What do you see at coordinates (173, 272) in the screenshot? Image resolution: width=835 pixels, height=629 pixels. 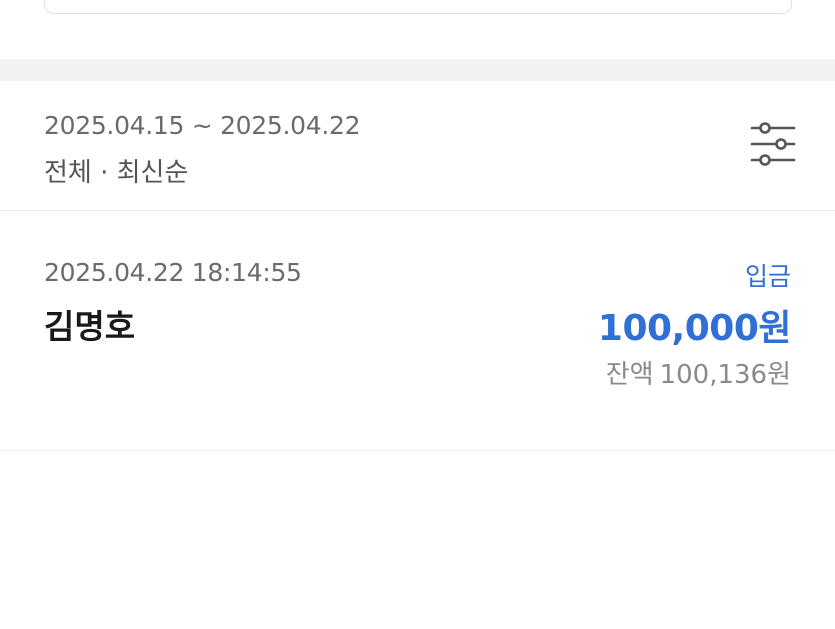 I see `transaction-datetime: 2025.04.22 18:14:55` at bounding box center [173, 272].